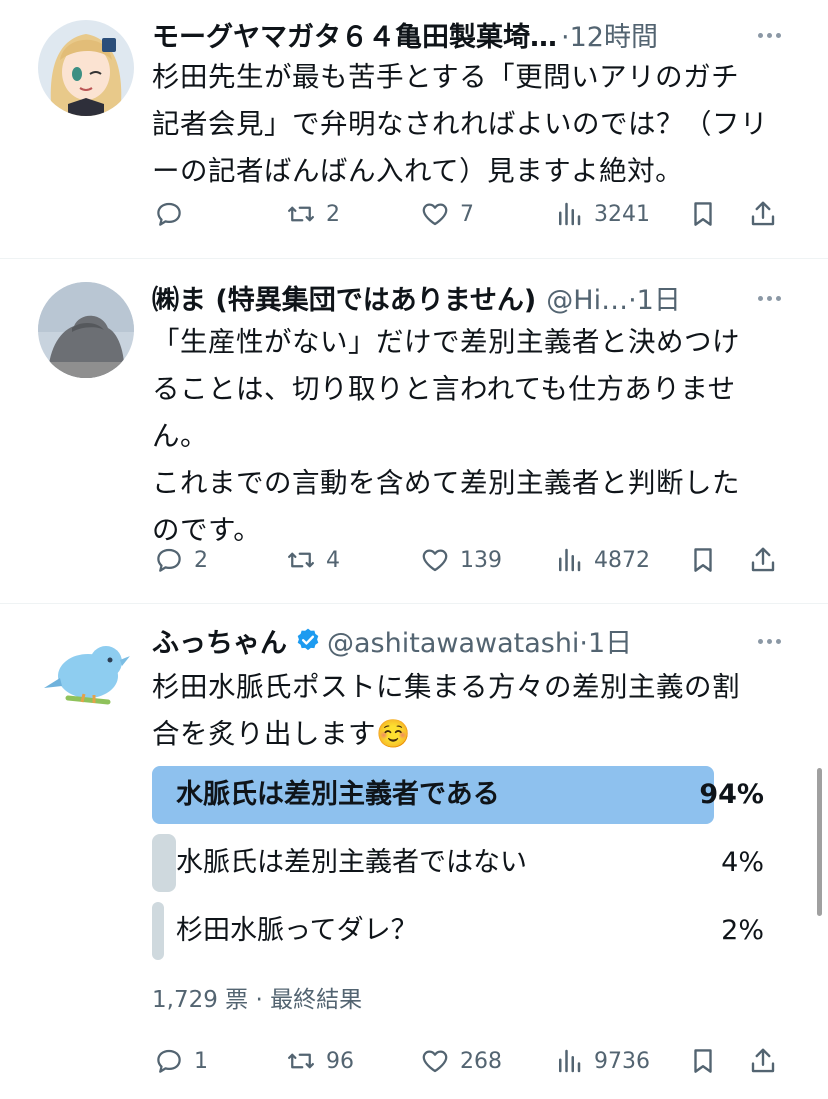  I want to click on reply-button: 2, so click(181, 560).